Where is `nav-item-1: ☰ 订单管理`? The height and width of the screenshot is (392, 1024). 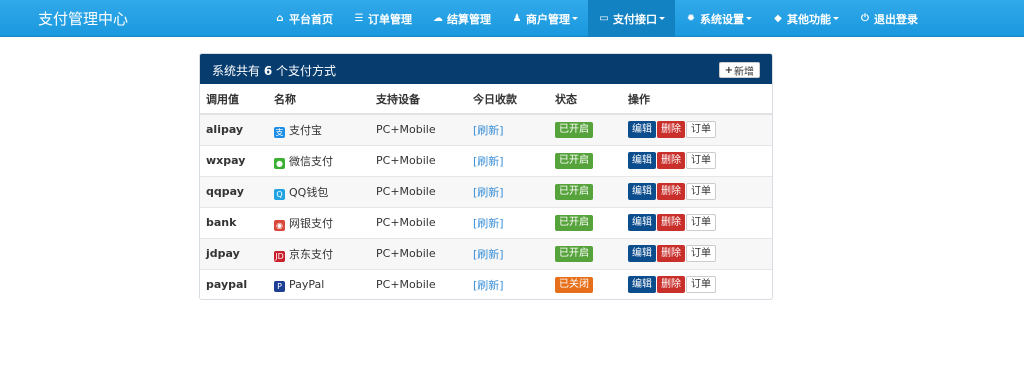
nav-item-1: ☰ 订单管理 is located at coordinates (382, 18).